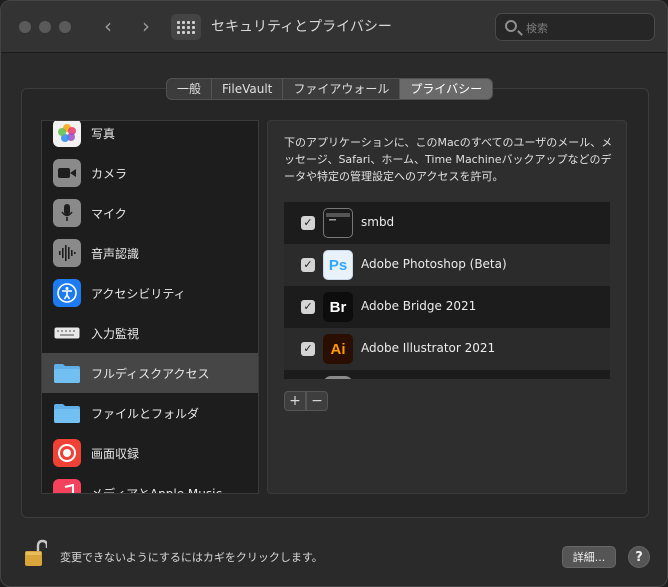 This screenshot has width=668, height=587. What do you see at coordinates (150, 333) in the screenshot?
I see `sidebar-item-input-monitoring: 入力監視` at bounding box center [150, 333].